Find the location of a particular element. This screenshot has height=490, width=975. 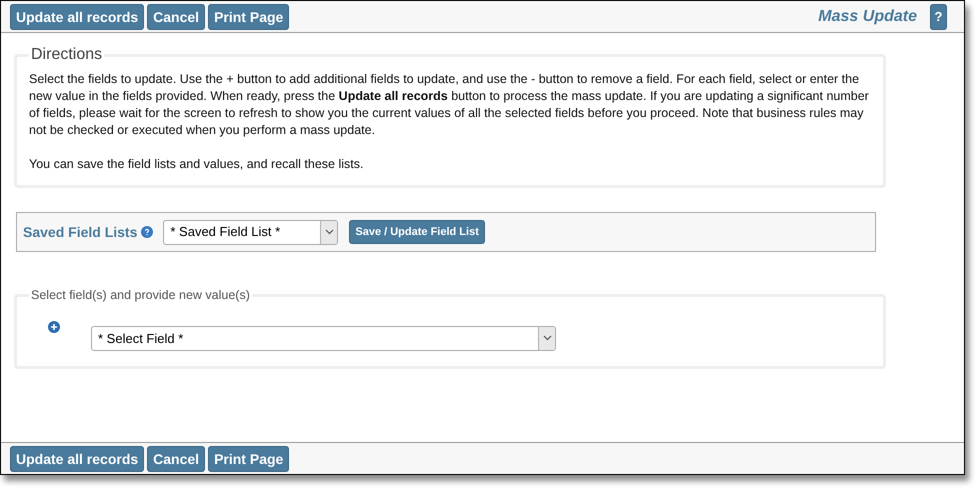

directions-heading: Directions is located at coordinates (67, 55).